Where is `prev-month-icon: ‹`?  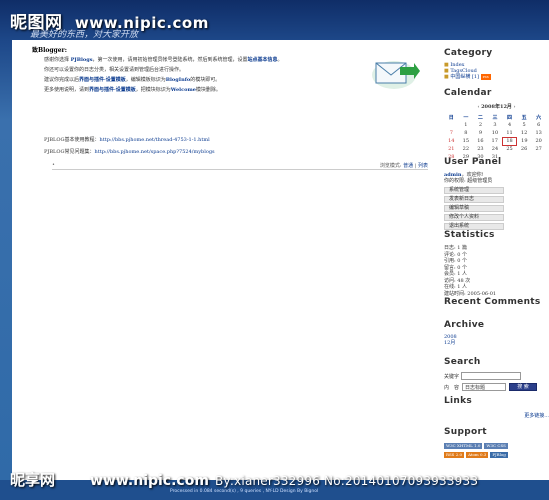 prev-month-icon: ‹ is located at coordinates (478, 107).